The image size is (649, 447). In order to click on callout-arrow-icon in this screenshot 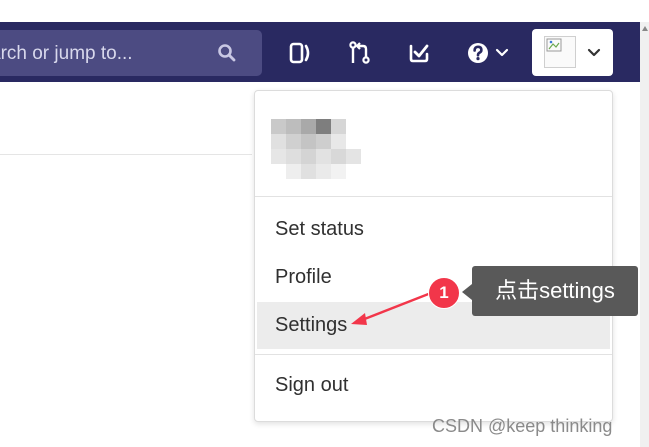, I will do `click(391, 308)`.